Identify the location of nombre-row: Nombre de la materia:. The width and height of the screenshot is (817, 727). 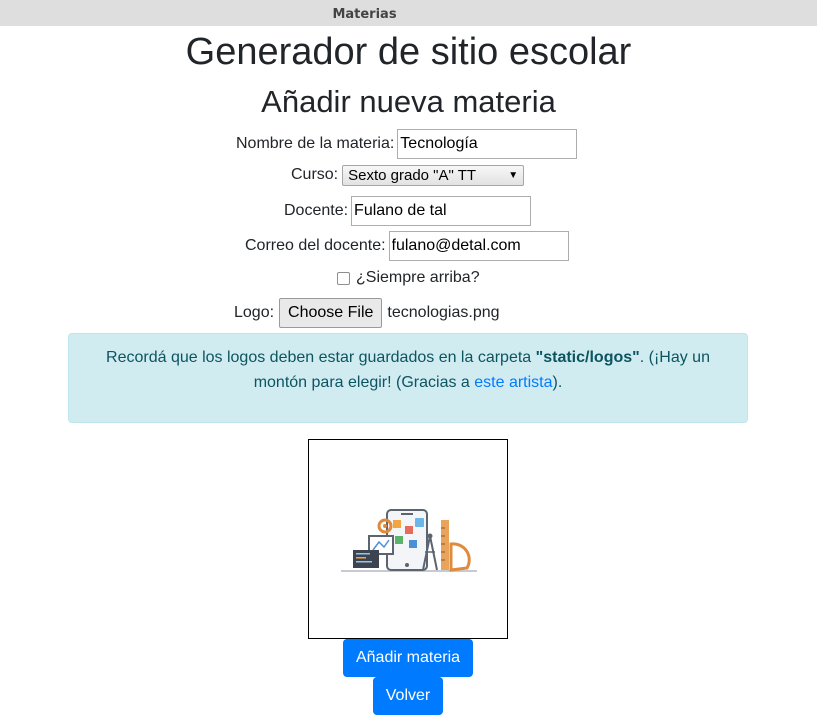
(407, 144).